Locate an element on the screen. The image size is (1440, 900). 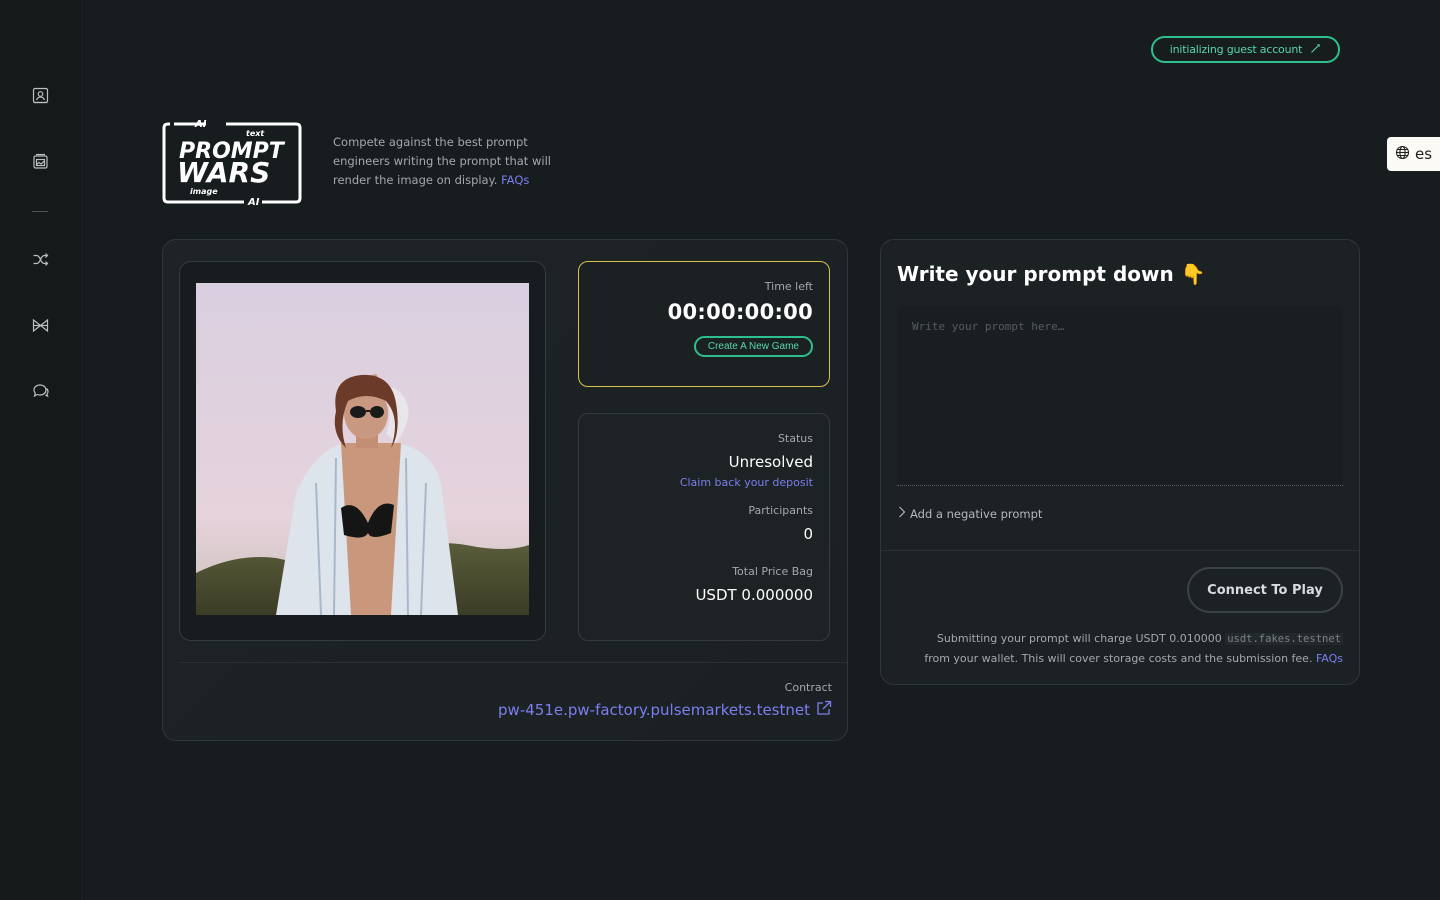
sidebar-divider is located at coordinates (40, 211).